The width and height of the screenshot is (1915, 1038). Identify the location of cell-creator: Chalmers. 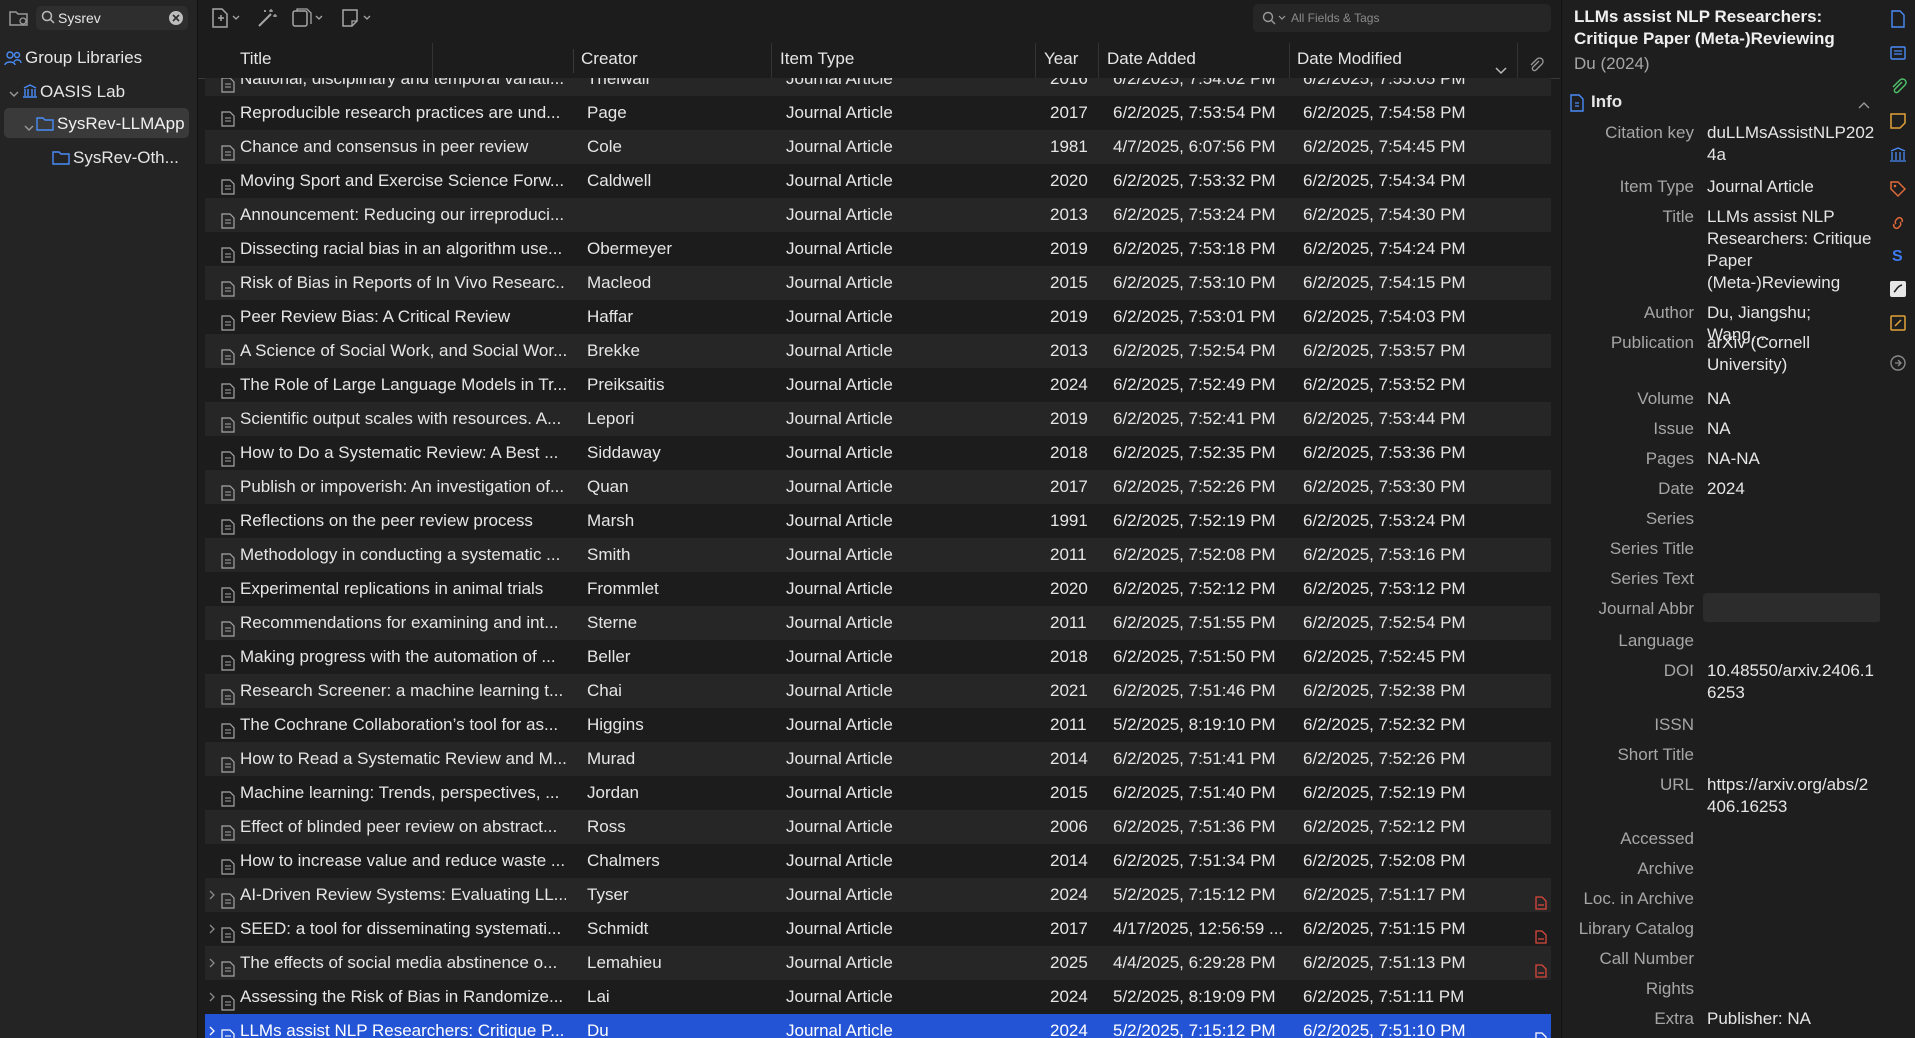
(623, 860).